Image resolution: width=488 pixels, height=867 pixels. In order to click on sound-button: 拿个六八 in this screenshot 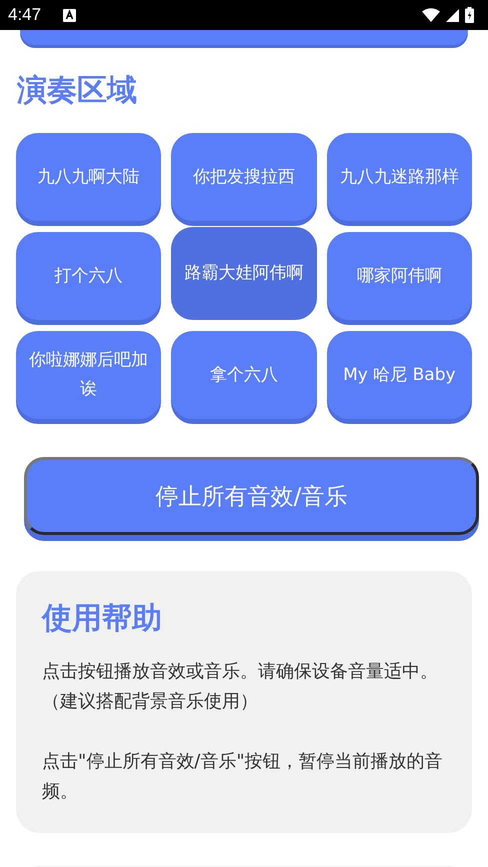, I will do `click(244, 375)`.